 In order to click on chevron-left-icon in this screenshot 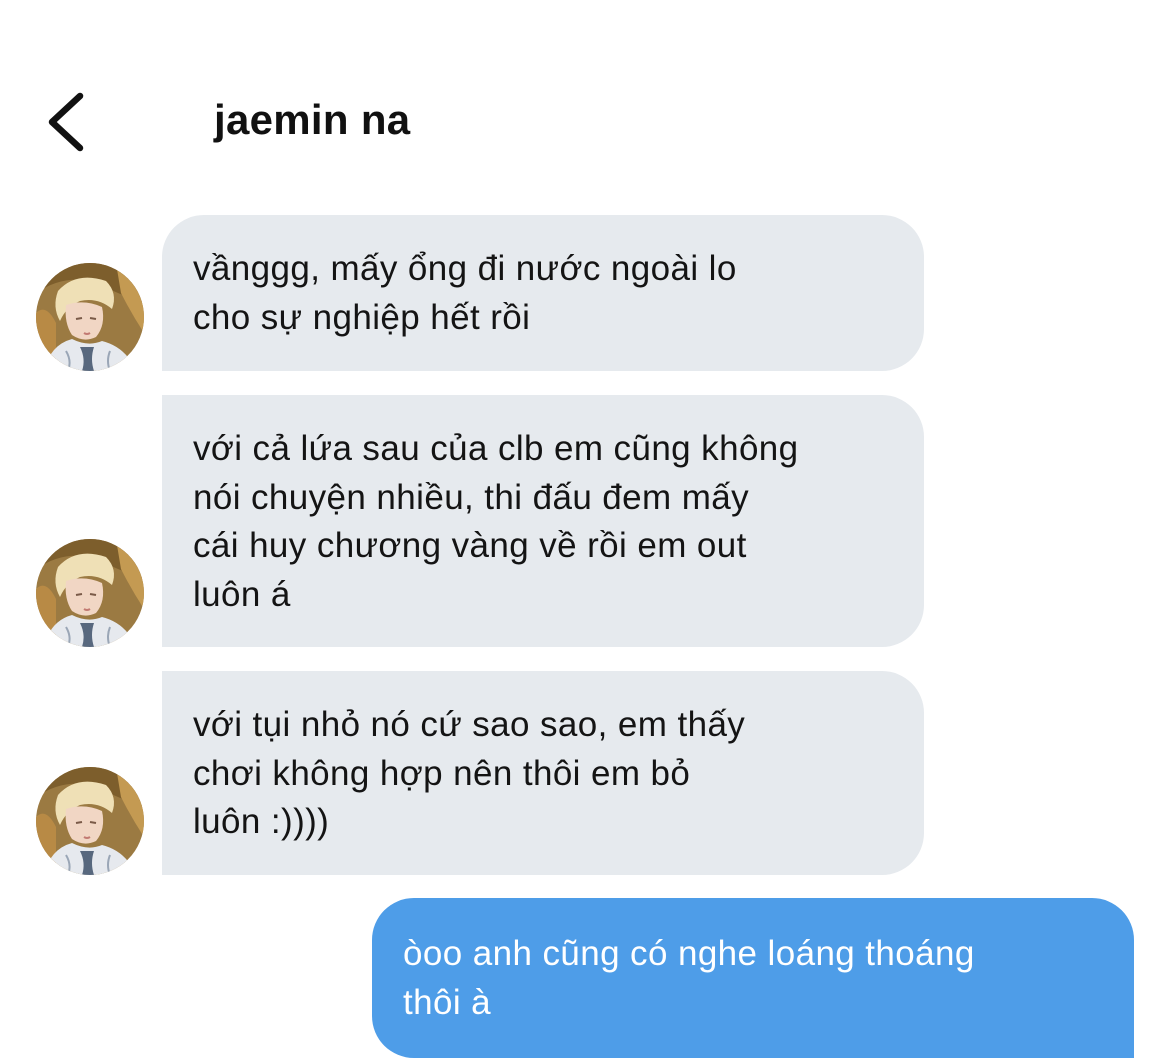, I will do `click(68, 122)`.